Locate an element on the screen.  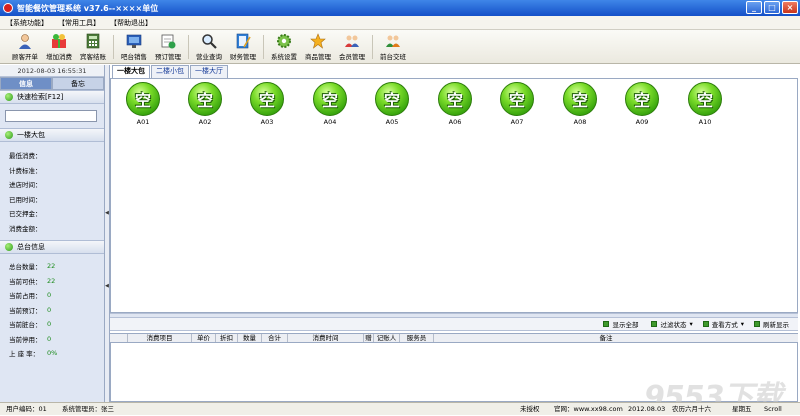
tab-floor2-small-room: 二楼小包 is located at coordinates (170, 71).